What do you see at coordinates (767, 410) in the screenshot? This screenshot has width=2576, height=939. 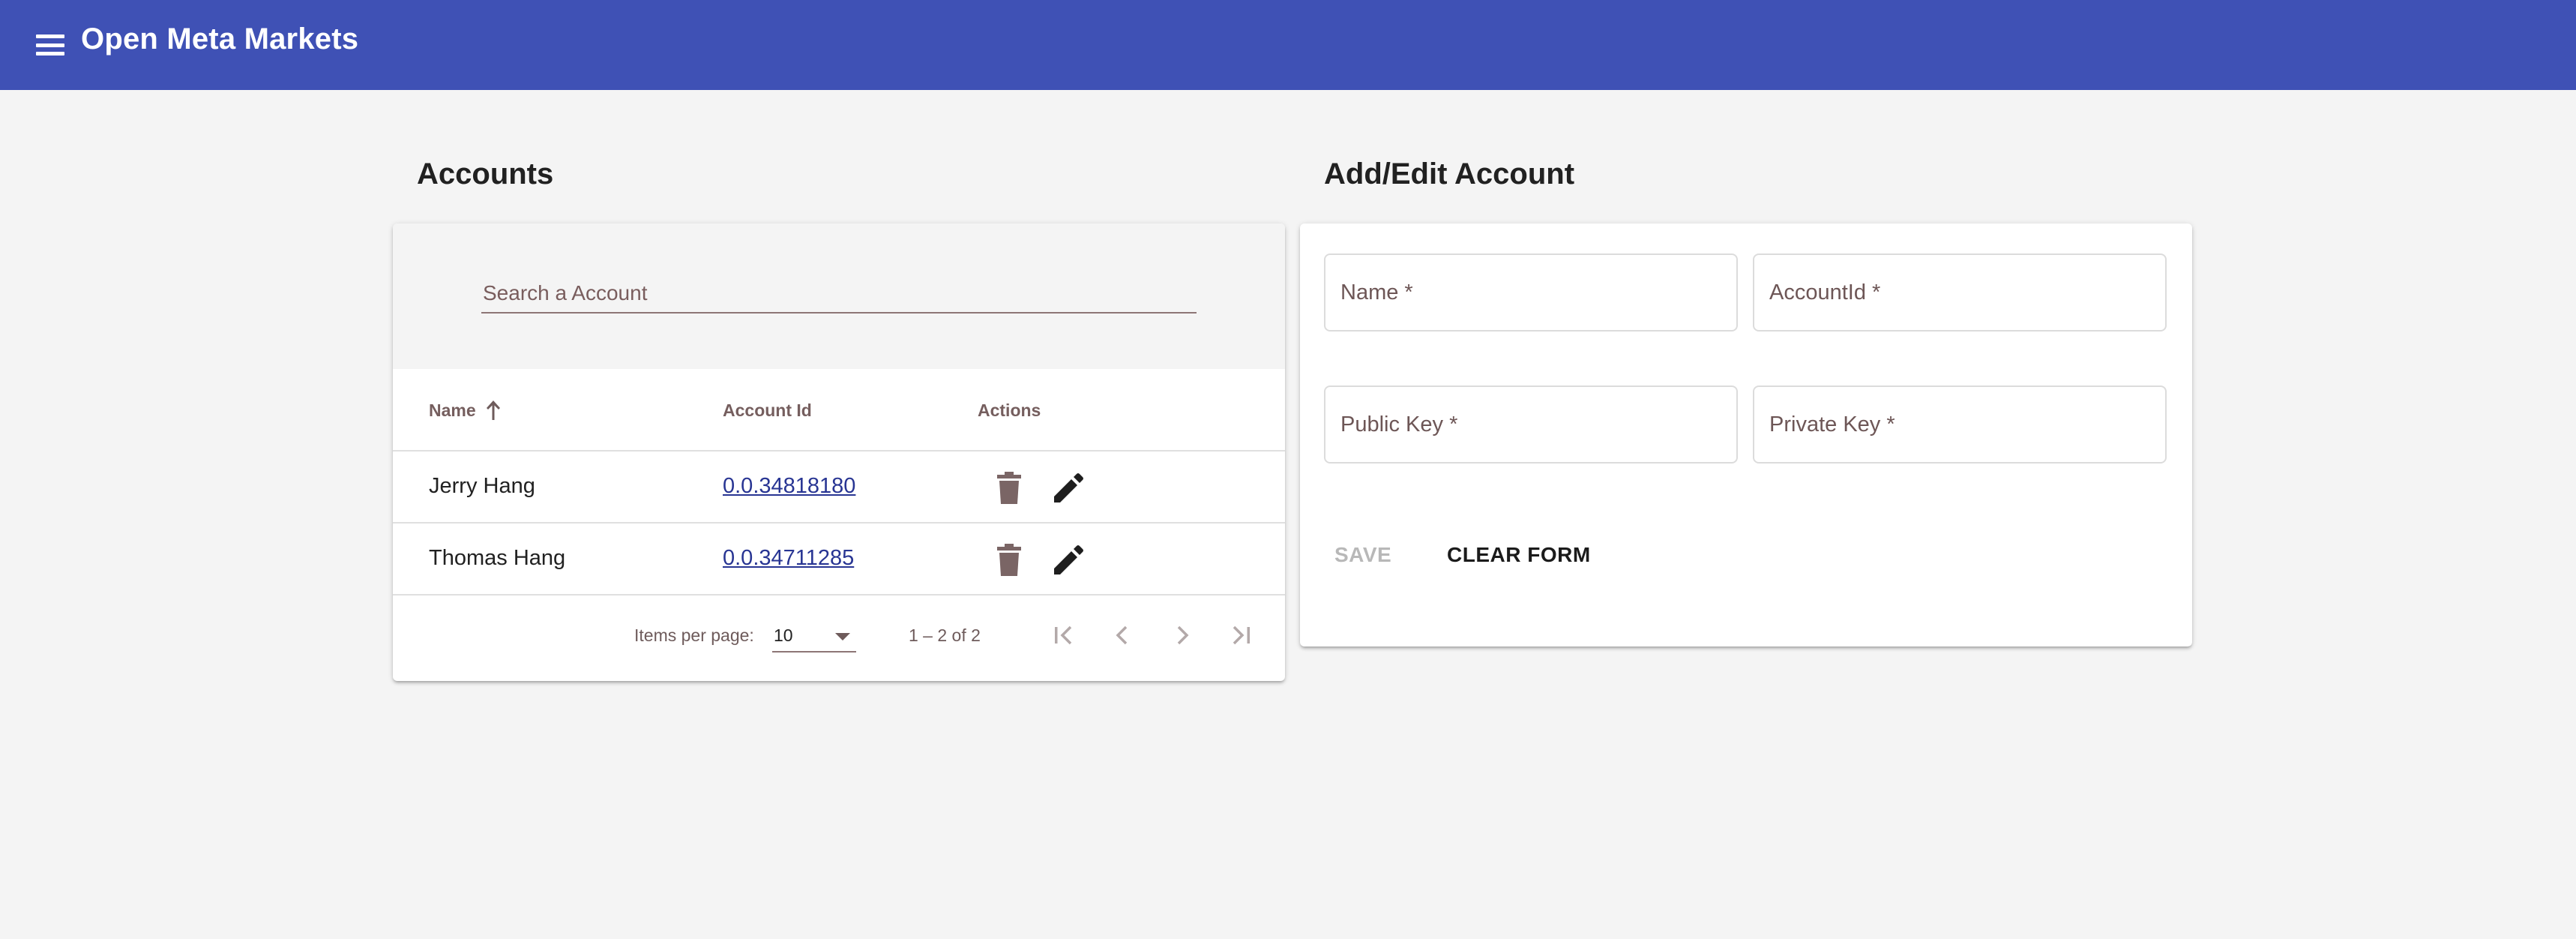 I see `column-header-account-id: Account Id` at bounding box center [767, 410].